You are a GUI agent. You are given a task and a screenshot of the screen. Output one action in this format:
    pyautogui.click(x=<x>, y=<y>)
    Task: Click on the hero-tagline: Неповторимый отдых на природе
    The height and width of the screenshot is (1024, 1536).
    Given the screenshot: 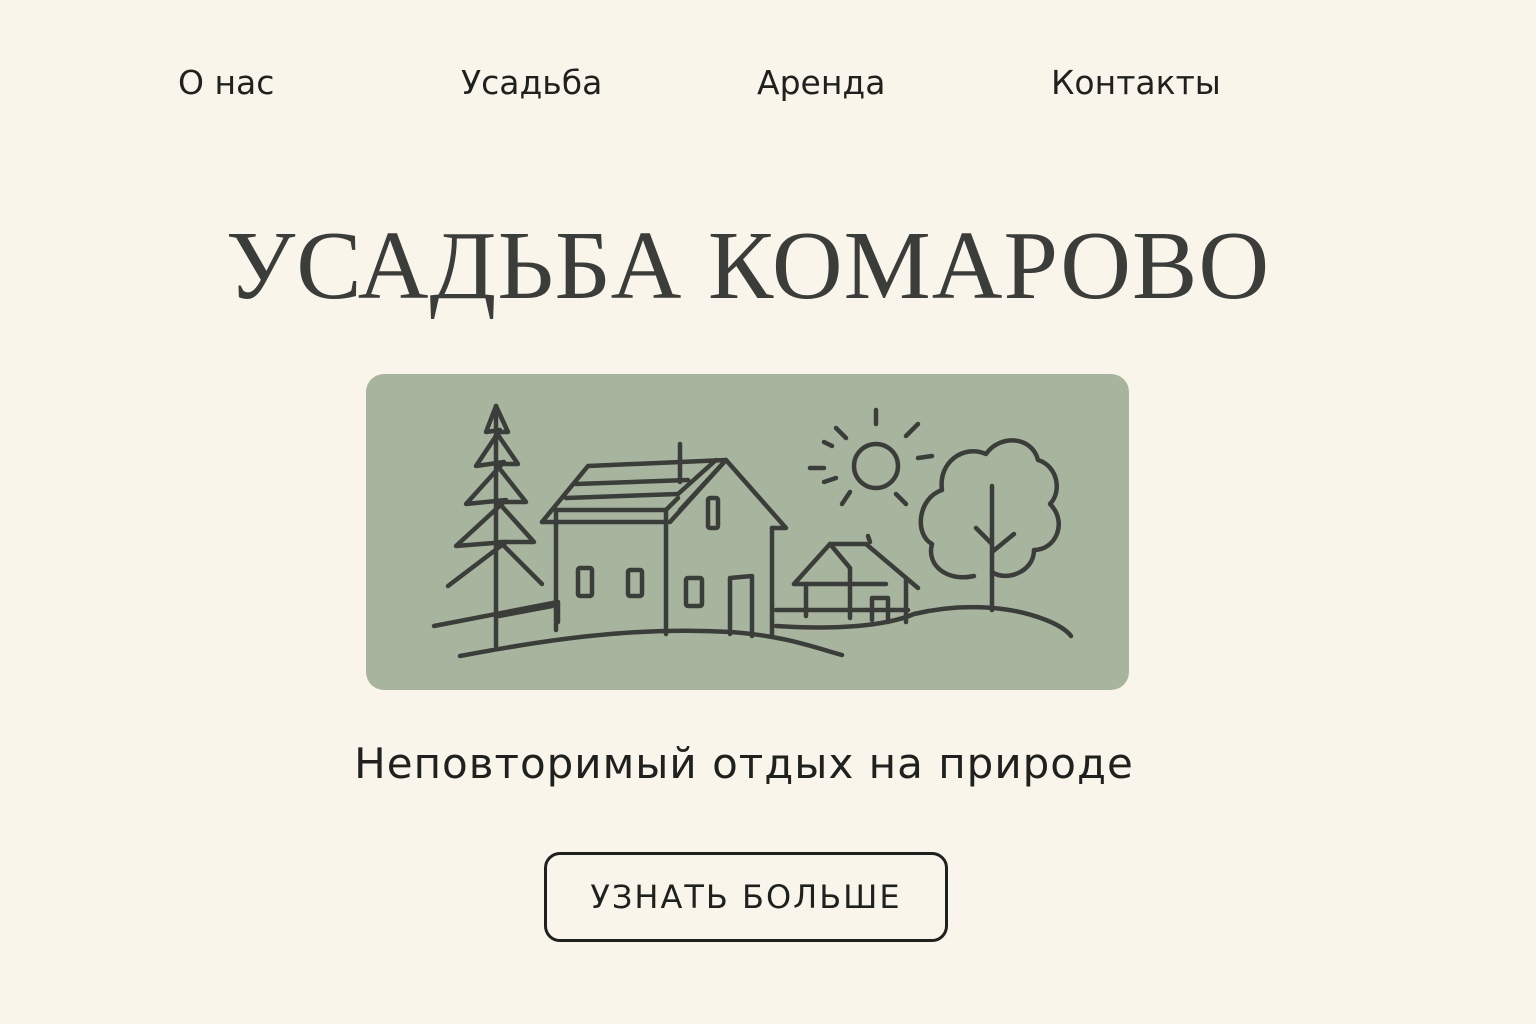 What is the action you would take?
    pyautogui.click(x=744, y=763)
    